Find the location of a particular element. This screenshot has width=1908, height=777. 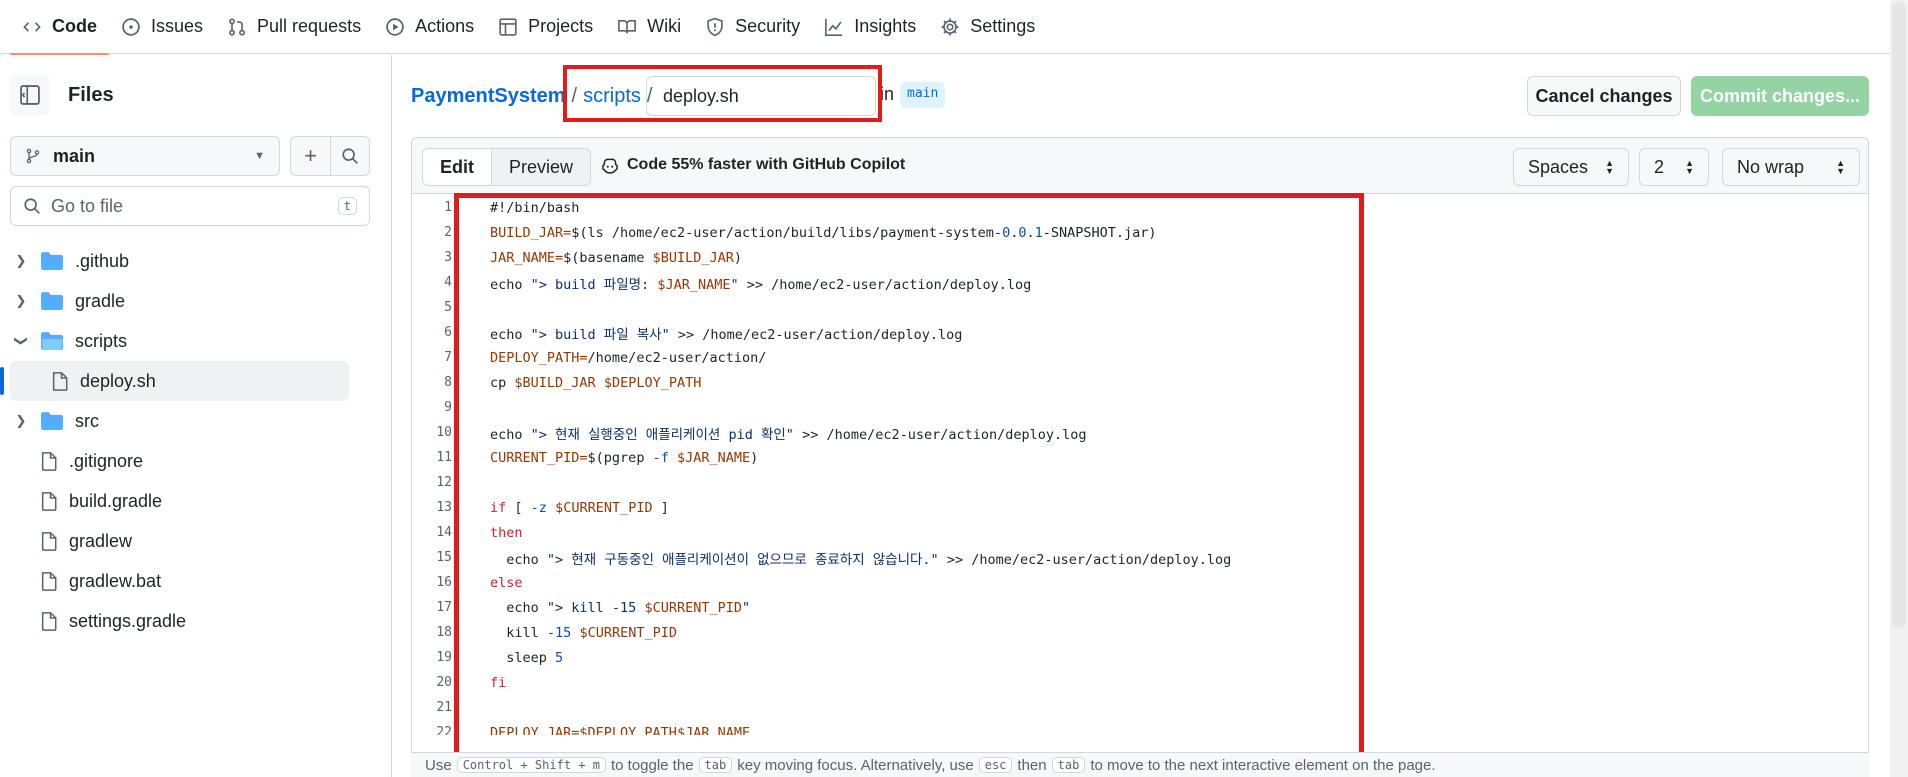

line-number: 18 is located at coordinates (444, 632).